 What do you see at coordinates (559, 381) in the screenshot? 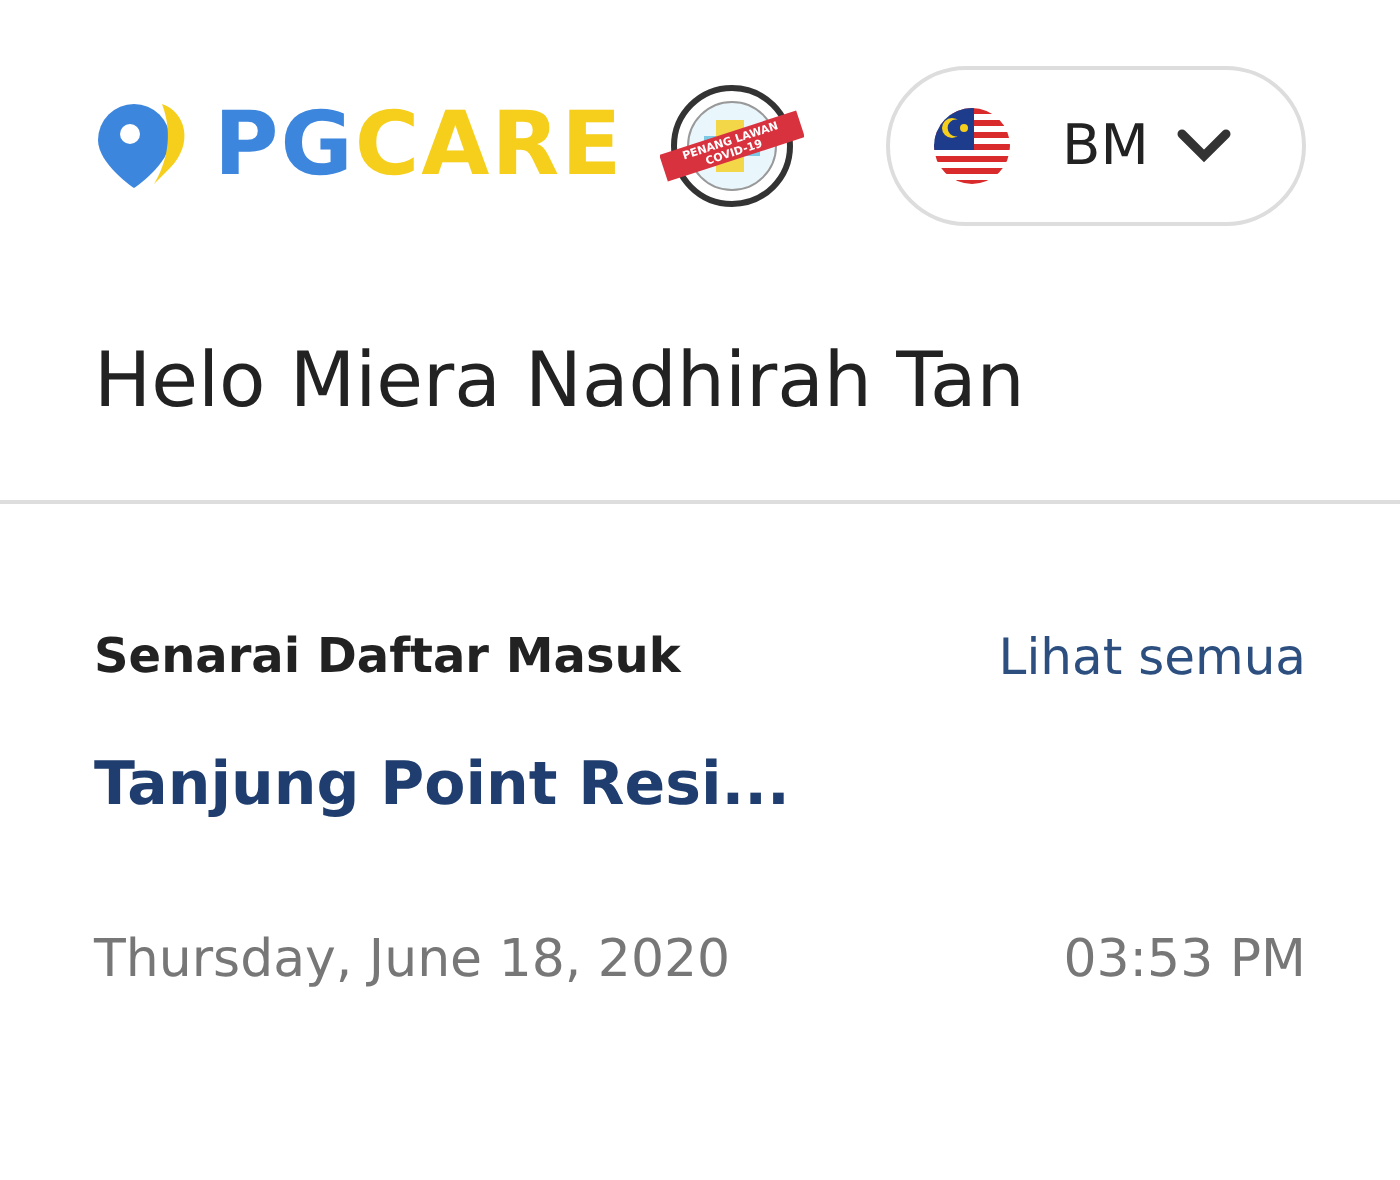
I see `greeting-heading: Helo Miera Nadhirah Tan` at bounding box center [559, 381].